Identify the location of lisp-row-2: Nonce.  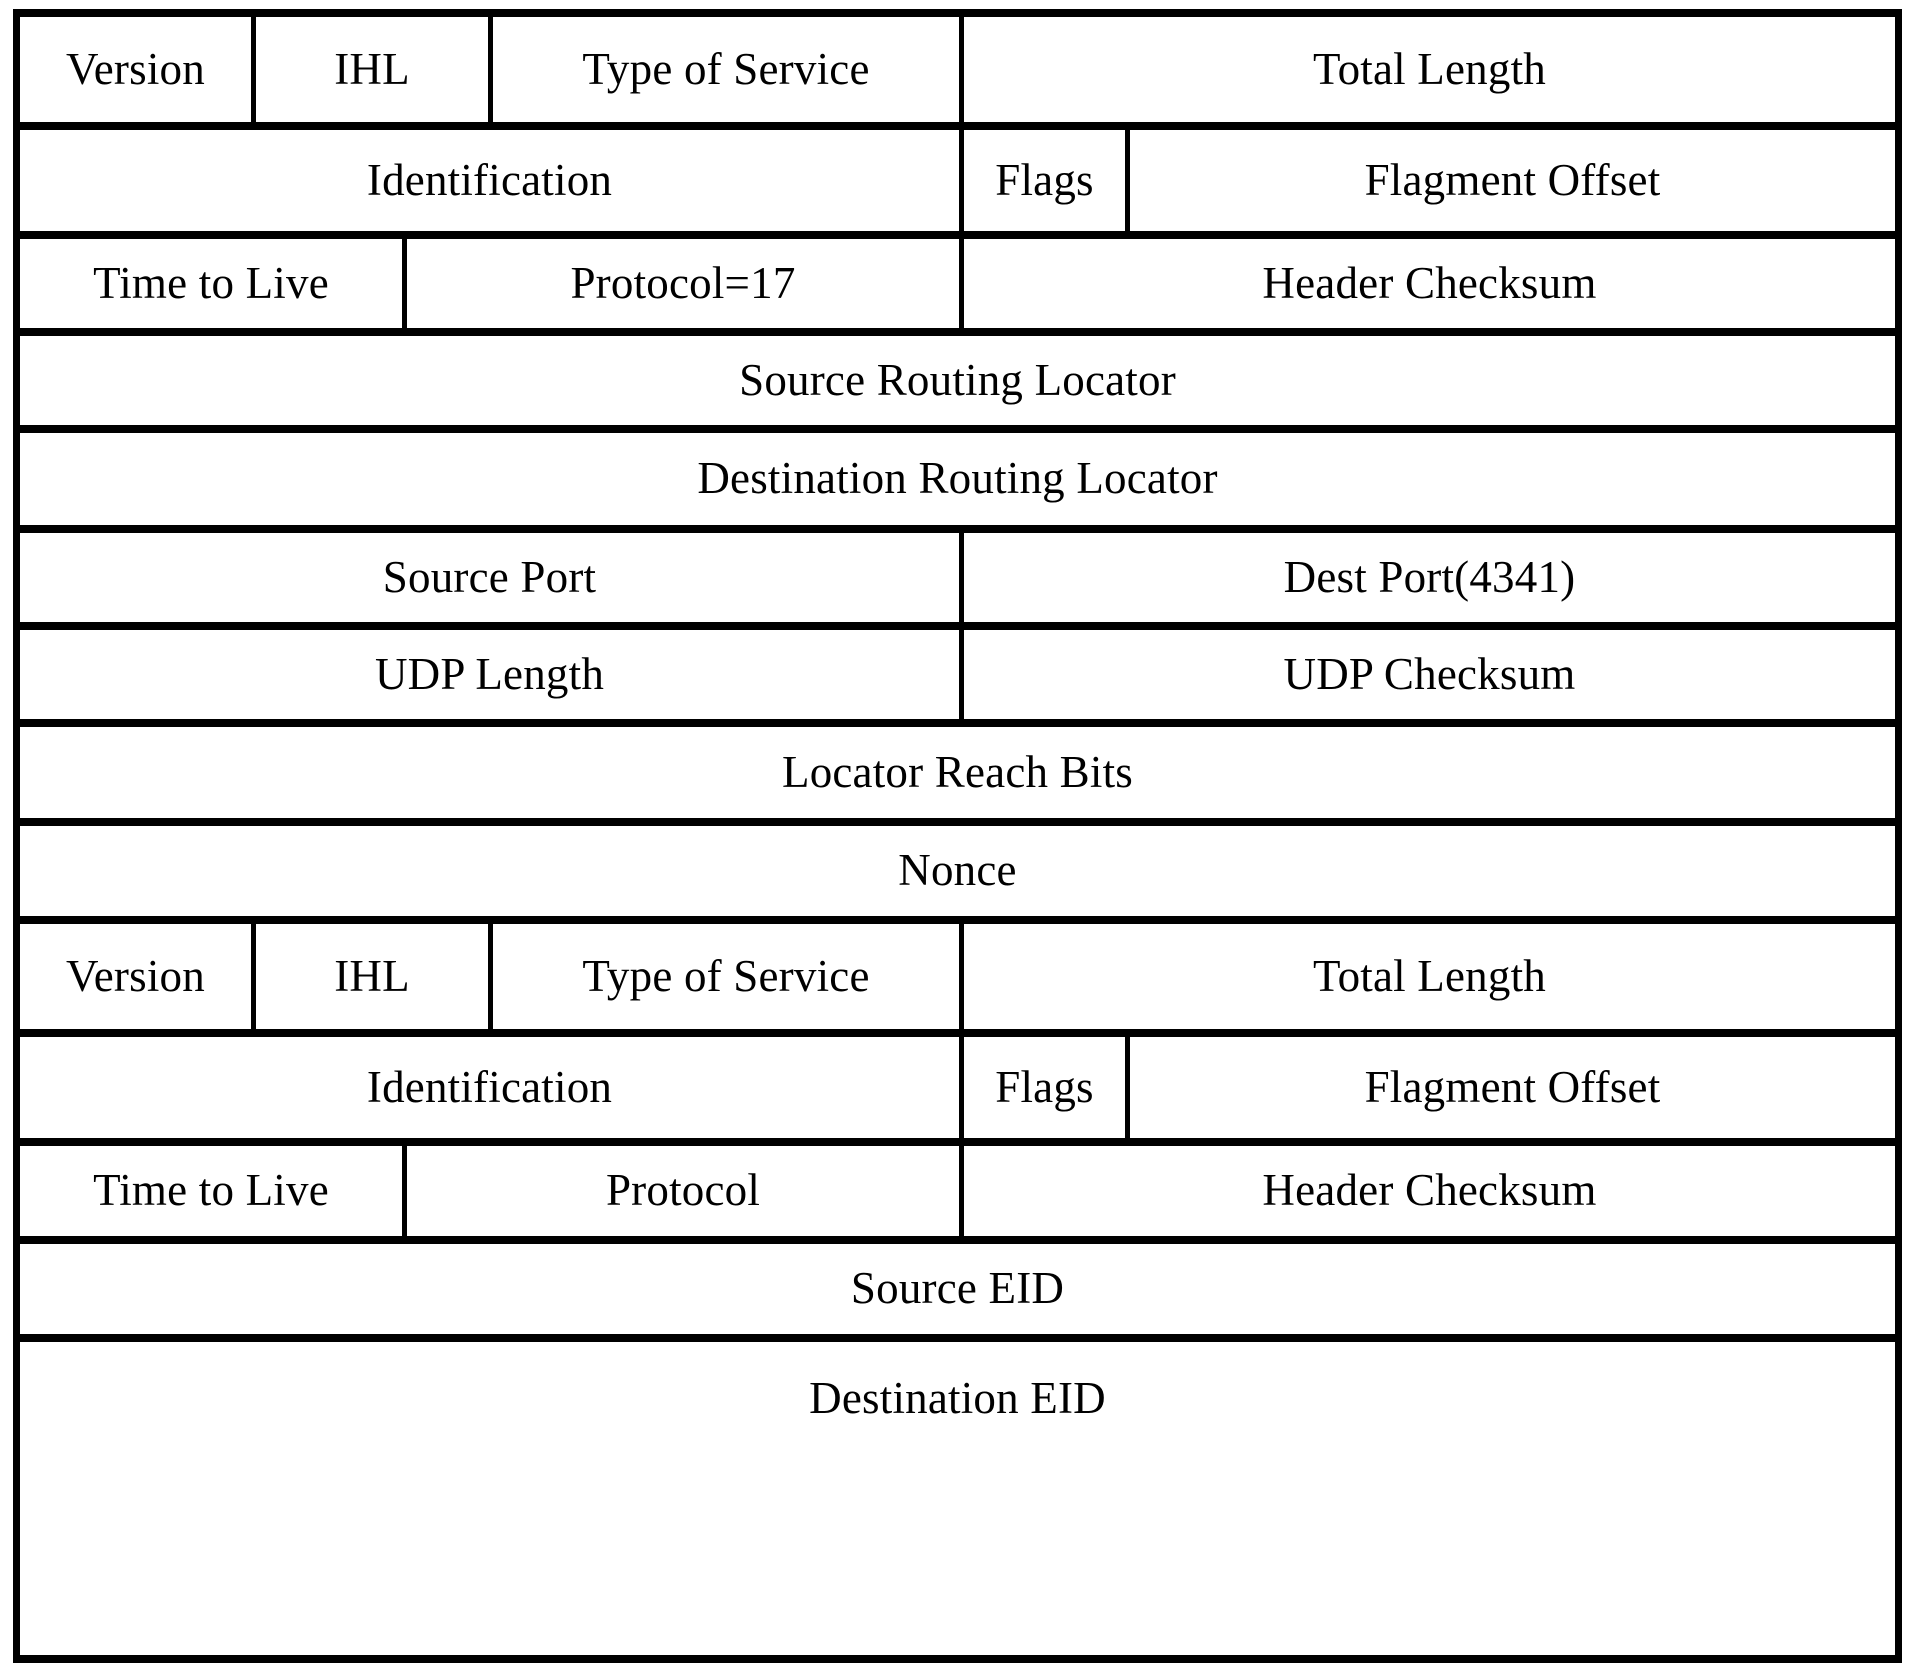
(957, 875).